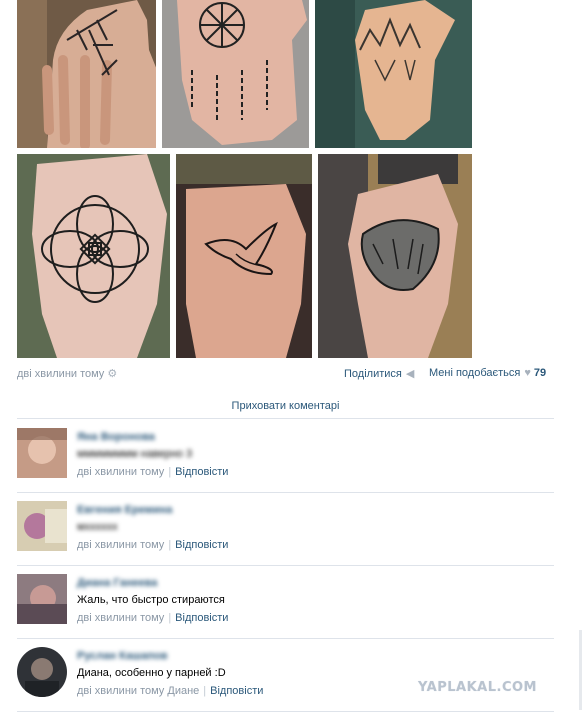 Image resolution: width=582 pixels, height=718 pixels. Describe the element at coordinates (97, 527) in the screenshot. I see `comment-text: мхххххх` at that location.